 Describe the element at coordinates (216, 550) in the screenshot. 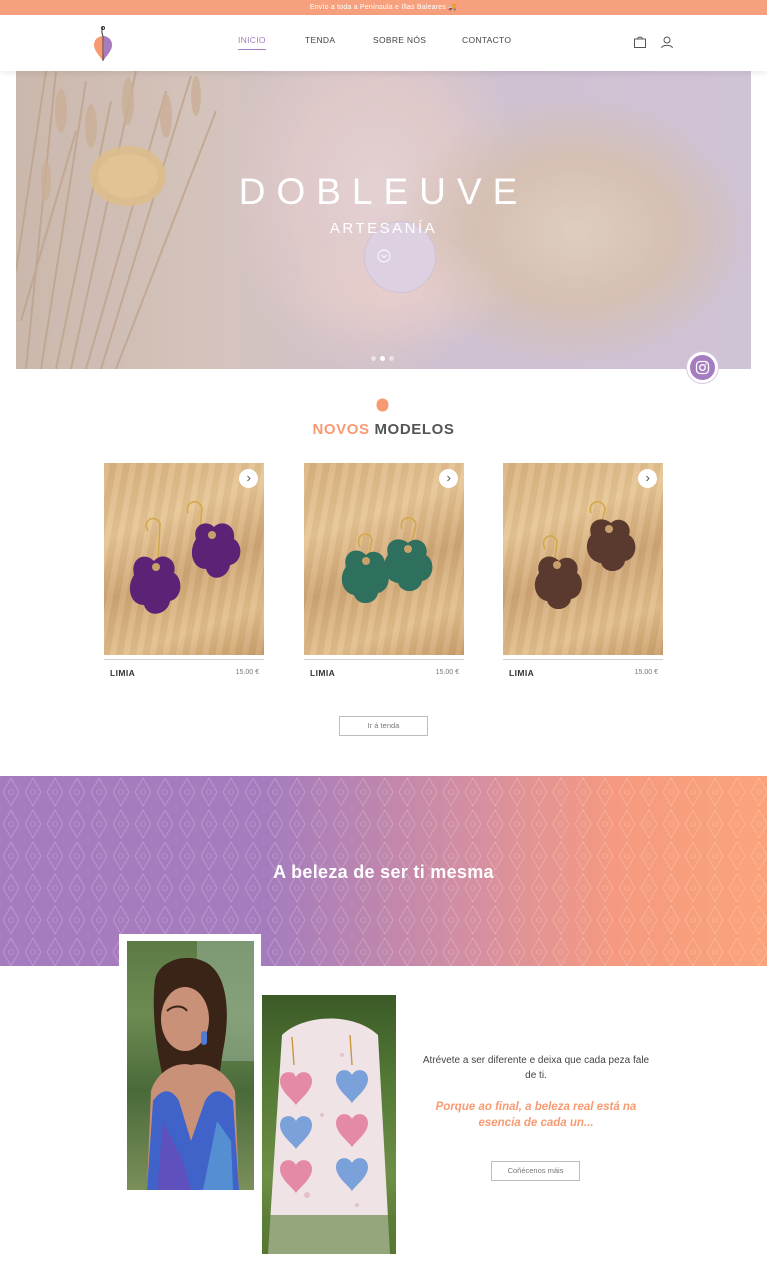

I see `earring-piece` at that location.